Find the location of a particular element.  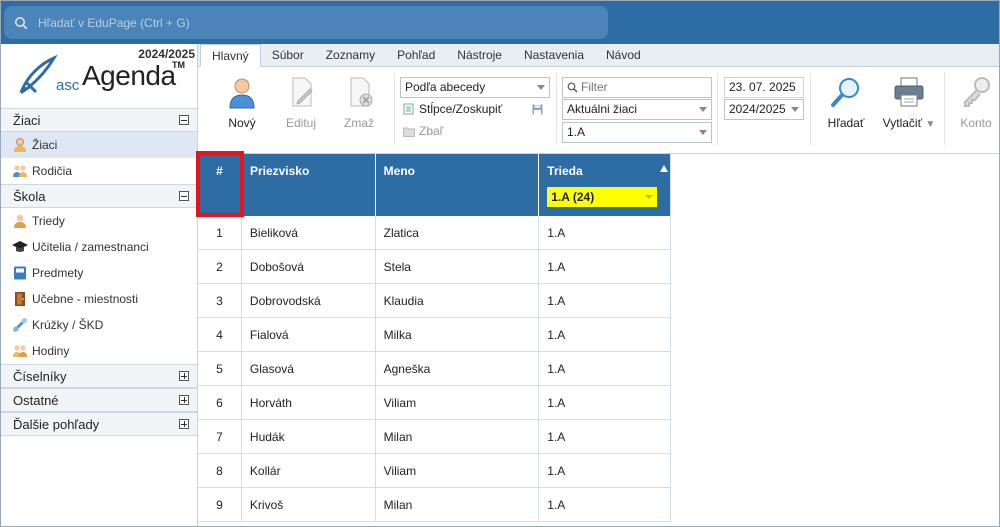

print-dropdown-icon: ▼ is located at coordinates (930, 124).